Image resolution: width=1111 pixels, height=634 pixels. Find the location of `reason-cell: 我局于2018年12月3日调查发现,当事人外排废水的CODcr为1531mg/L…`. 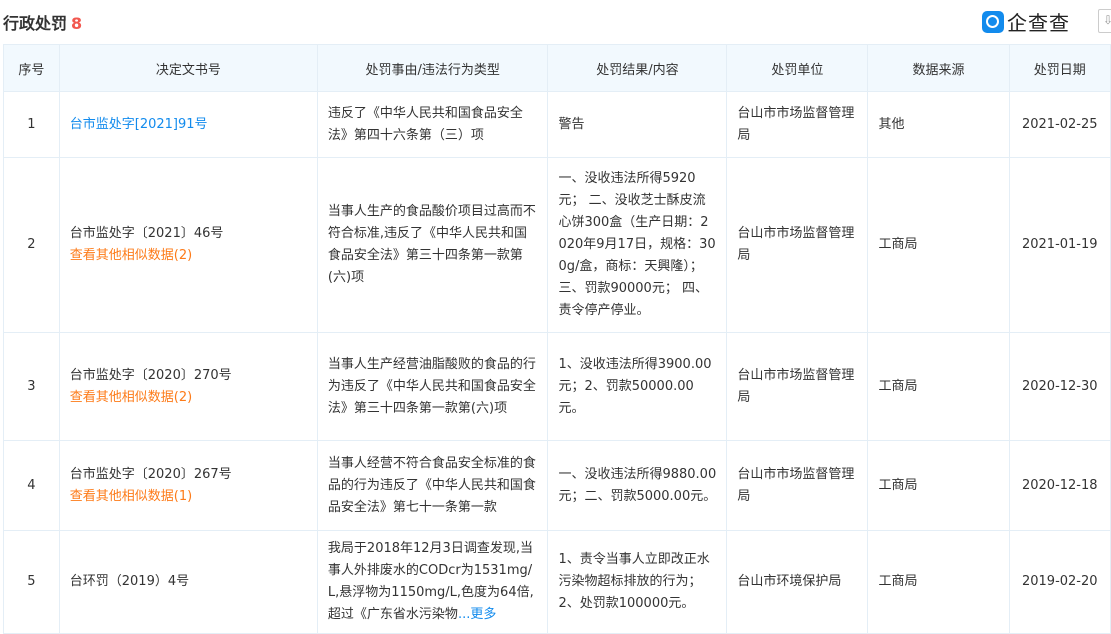

reason-cell: 我局于2018年12月3日调查发现,当事人外排废水的CODcr为1531mg/L… is located at coordinates (432, 582).